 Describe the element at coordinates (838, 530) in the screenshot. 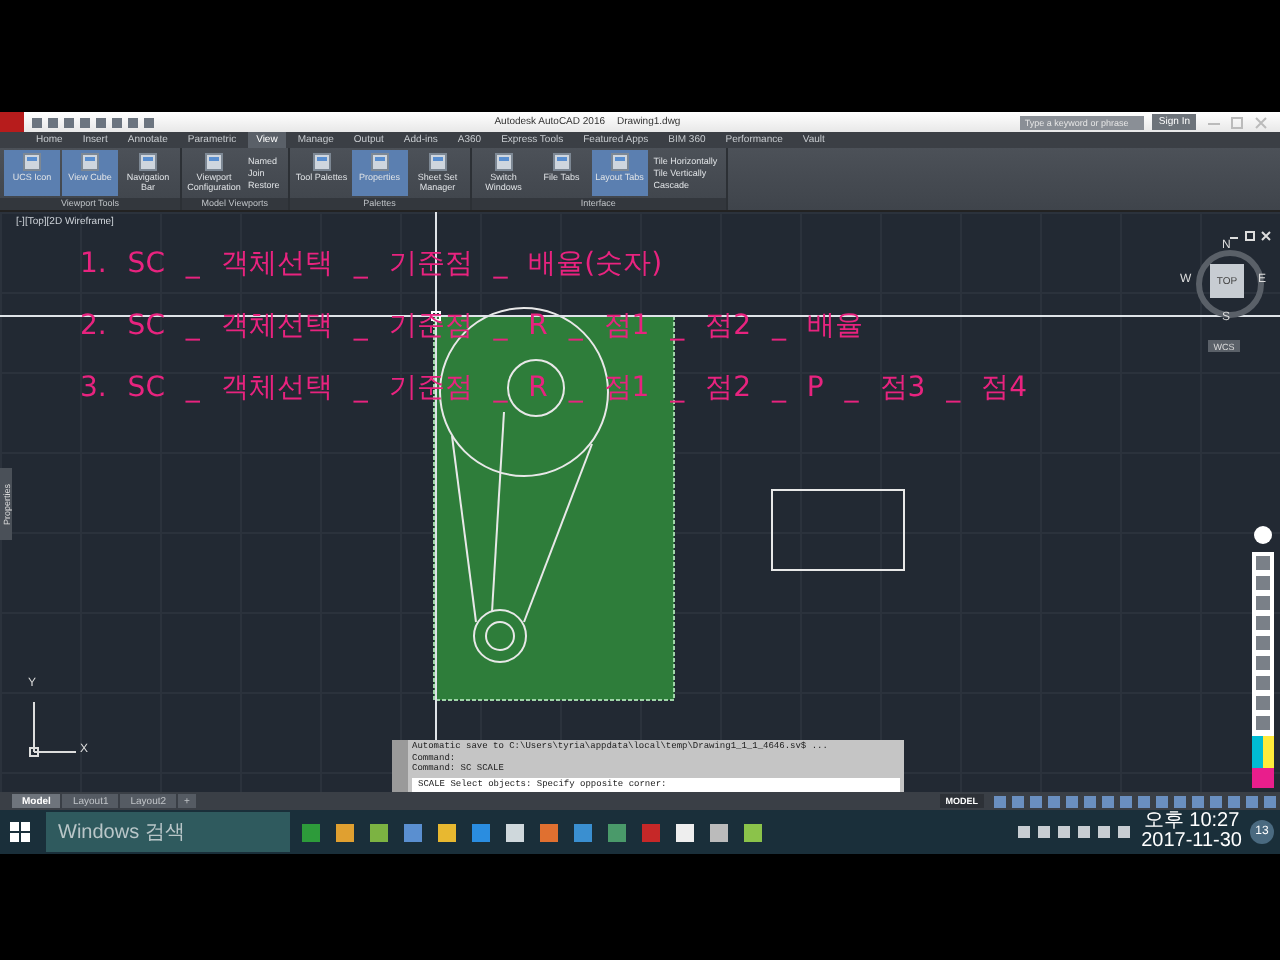

I see `rectangle-shape` at that location.